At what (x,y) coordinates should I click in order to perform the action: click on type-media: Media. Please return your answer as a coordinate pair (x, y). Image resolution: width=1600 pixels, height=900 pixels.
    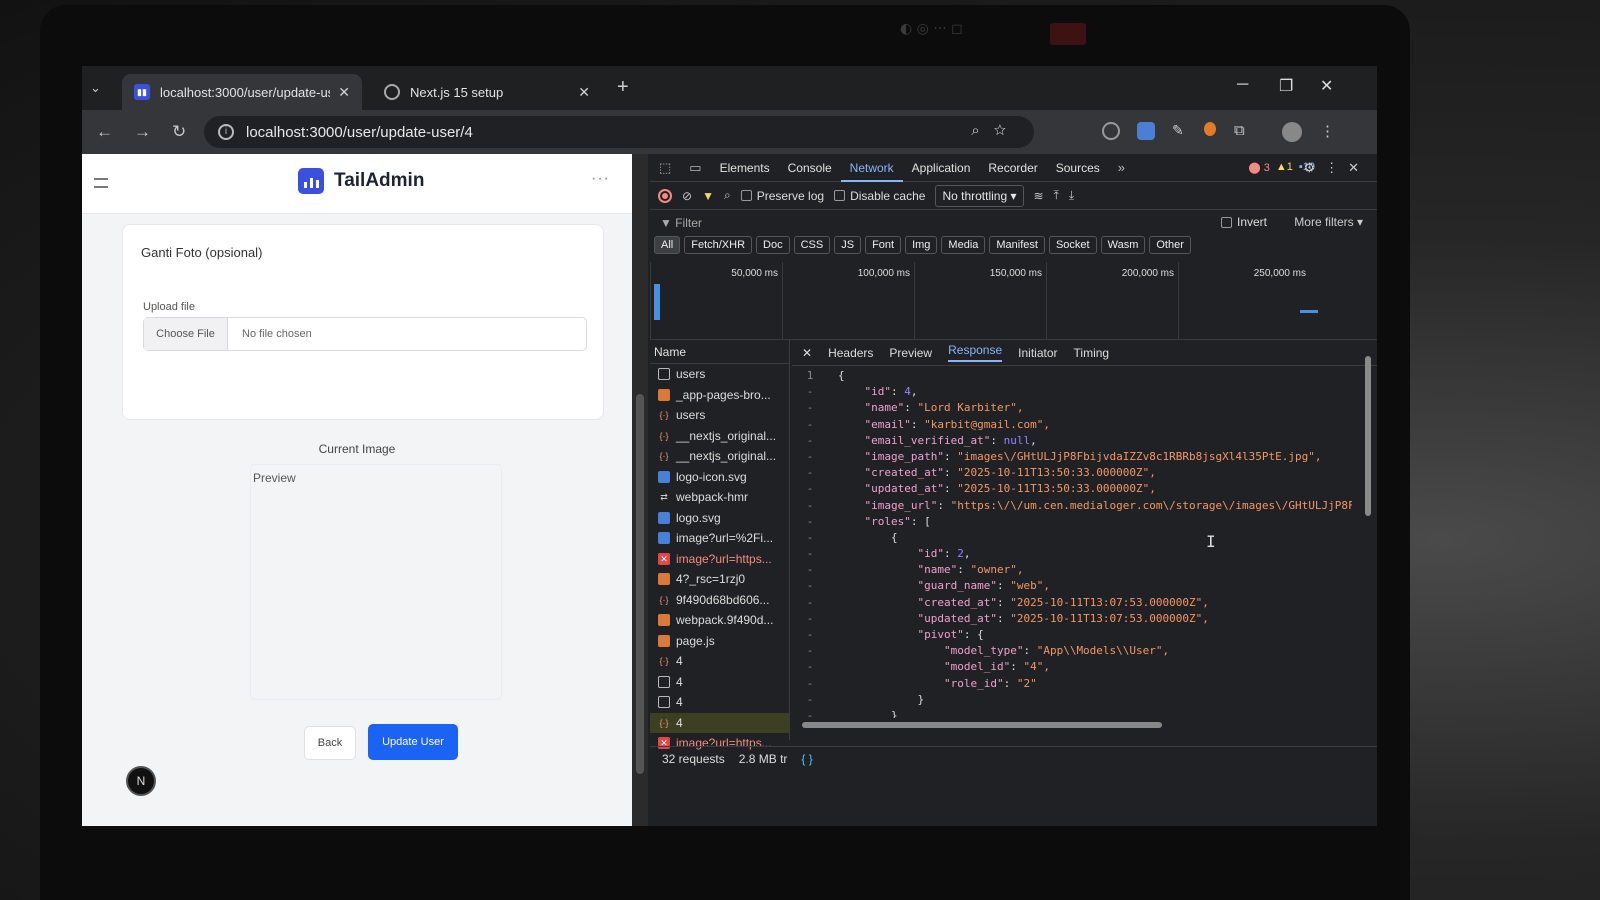
    Looking at the image, I should click on (963, 245).